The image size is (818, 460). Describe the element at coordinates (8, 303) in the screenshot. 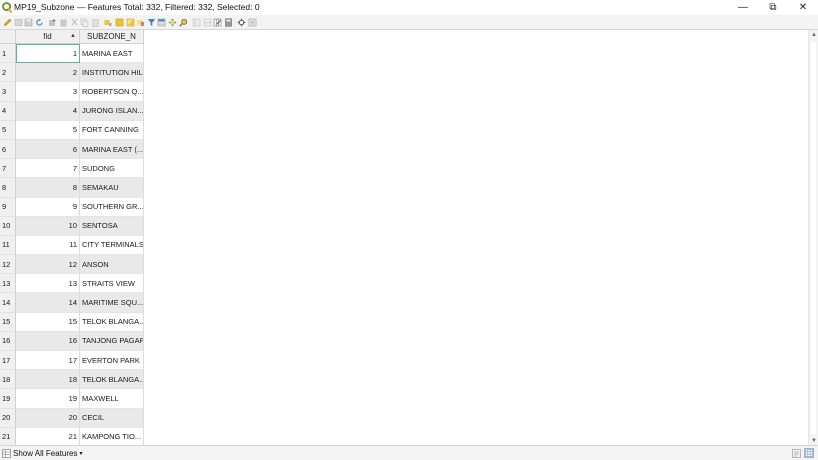

I see `row-header: 14` at that location.